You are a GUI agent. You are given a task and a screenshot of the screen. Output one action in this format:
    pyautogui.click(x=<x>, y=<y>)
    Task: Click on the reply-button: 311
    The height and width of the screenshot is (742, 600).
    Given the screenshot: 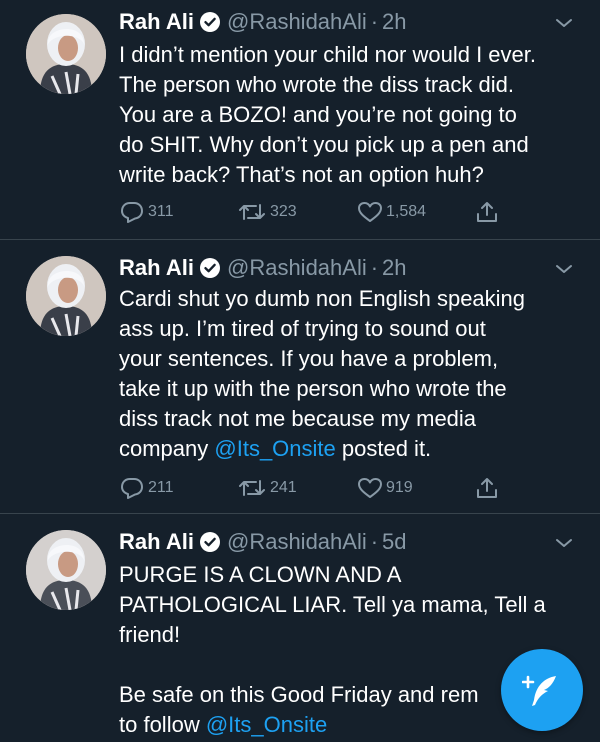 What is the action you would take?
    pyautogui.click(x=146, y=212)
    